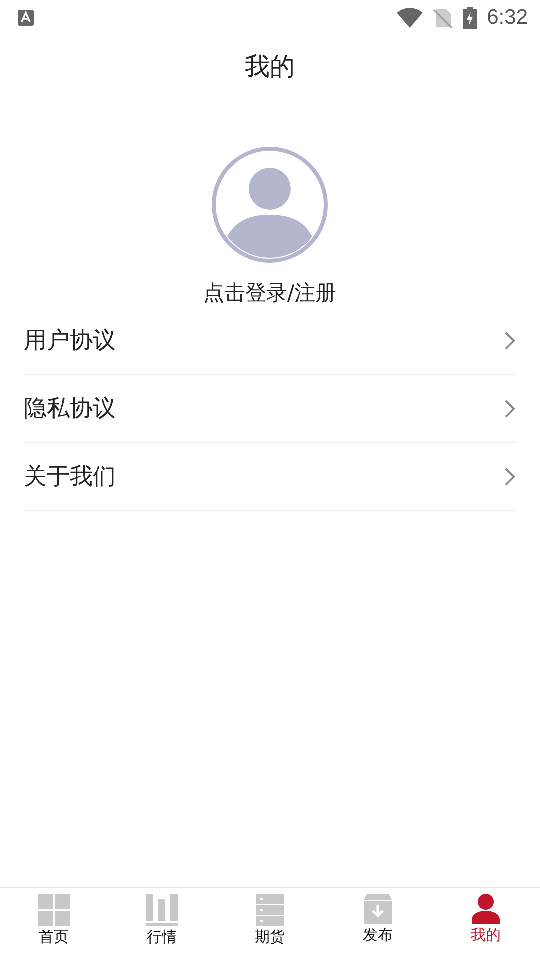 This screenshot has width=540, height=960. Describe the element at coordinates (270, 910) in the screenshot. I see `server-icon` at that location.